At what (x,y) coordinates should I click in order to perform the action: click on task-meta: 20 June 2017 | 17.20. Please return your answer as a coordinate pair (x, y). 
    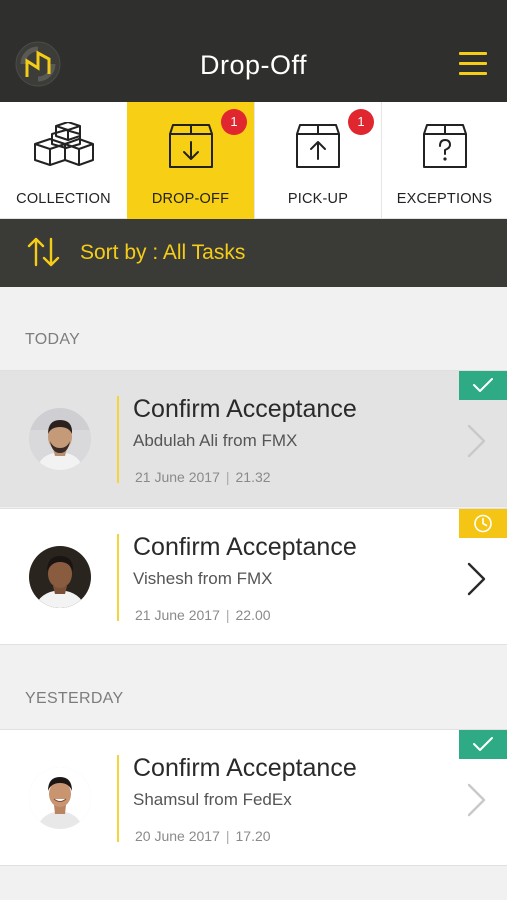
    Looking at the image, I should click on (203, 836).